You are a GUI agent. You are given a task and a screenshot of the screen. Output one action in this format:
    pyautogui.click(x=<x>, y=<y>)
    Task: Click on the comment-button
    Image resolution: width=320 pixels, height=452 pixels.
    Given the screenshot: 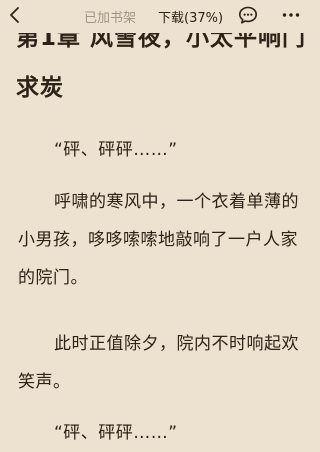 What is the action you would take?
    pyautogui.click(x=248, y=15)
    